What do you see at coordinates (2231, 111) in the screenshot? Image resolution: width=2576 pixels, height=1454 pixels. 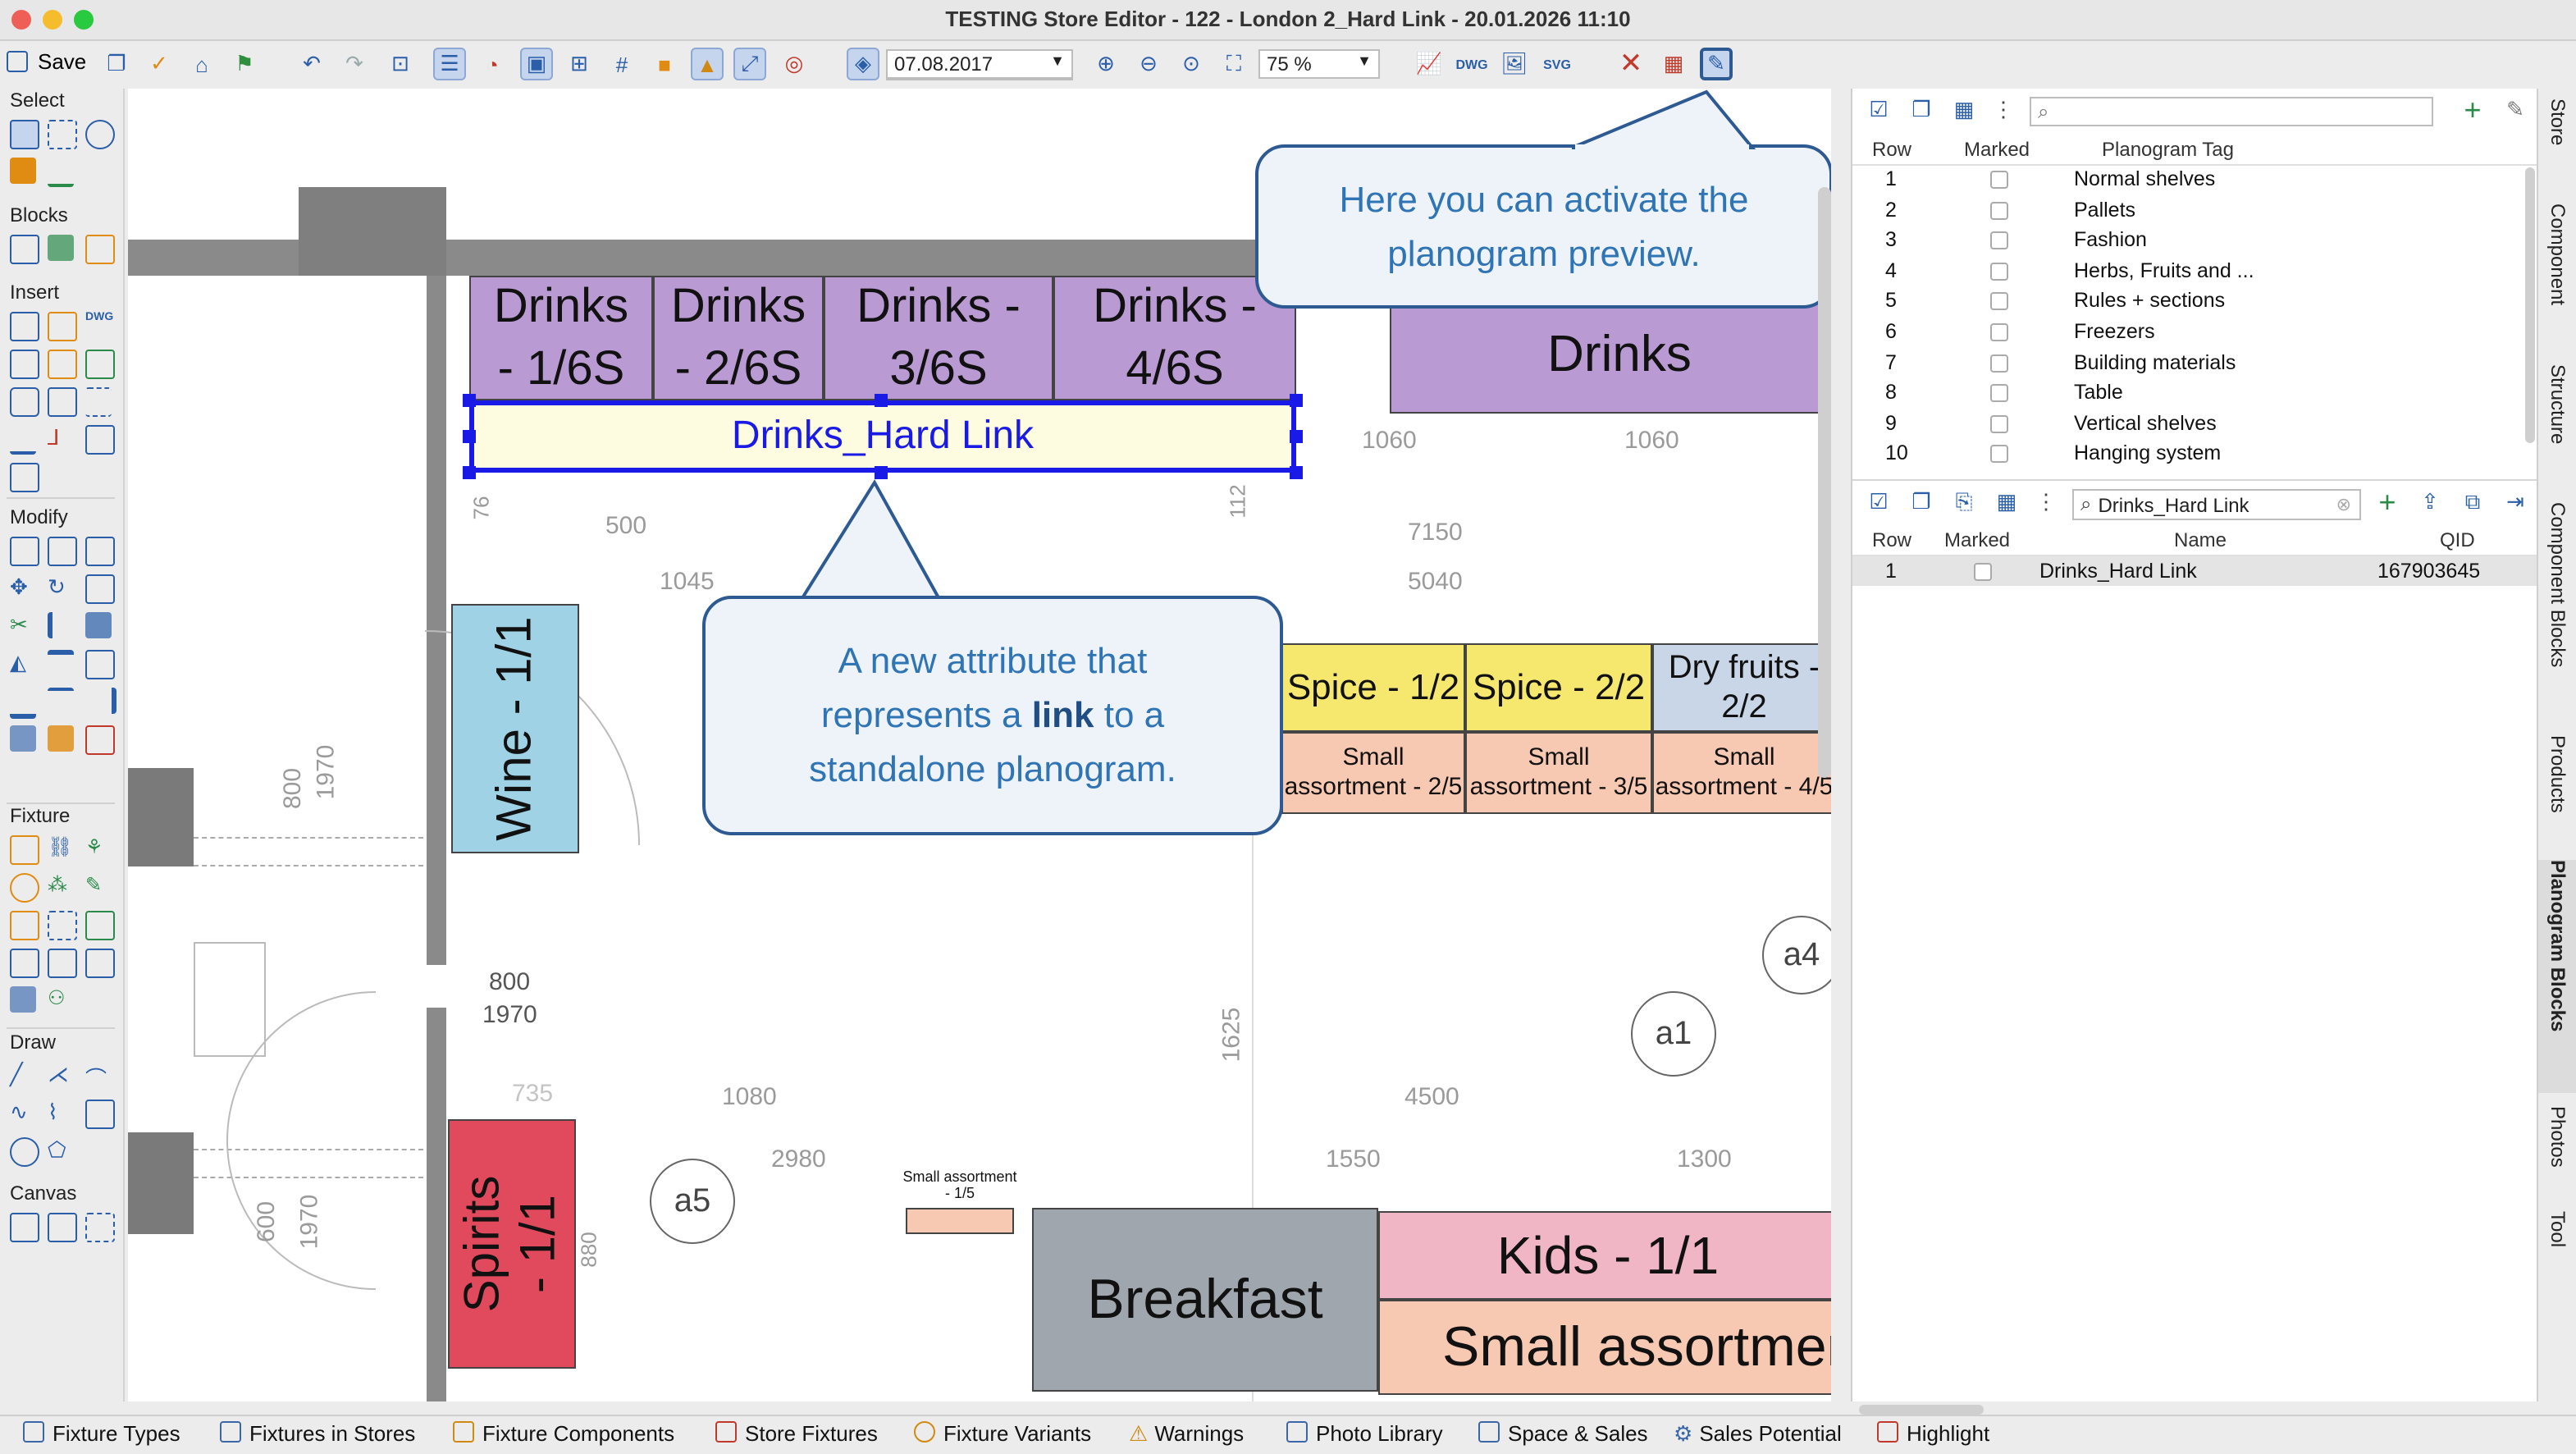 I see `tag-search-input: ⌕` at bounding box center [2231, 111].